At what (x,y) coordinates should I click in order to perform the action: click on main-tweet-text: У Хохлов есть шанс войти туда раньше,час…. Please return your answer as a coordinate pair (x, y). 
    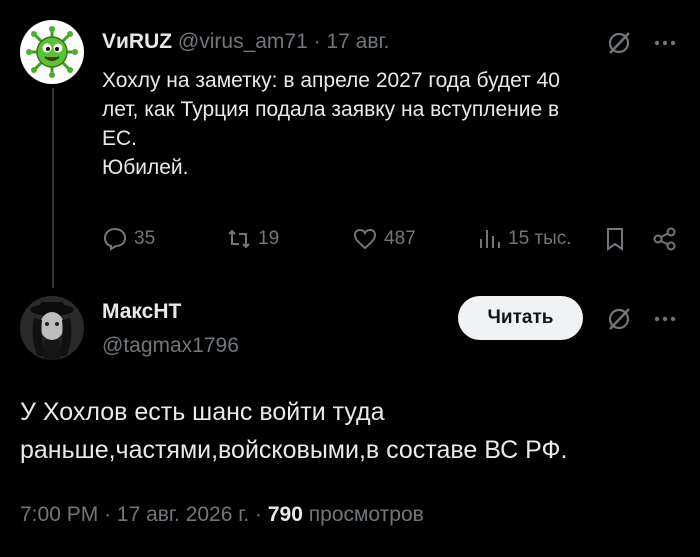
    Looking at the image, I should click on (350, 431).